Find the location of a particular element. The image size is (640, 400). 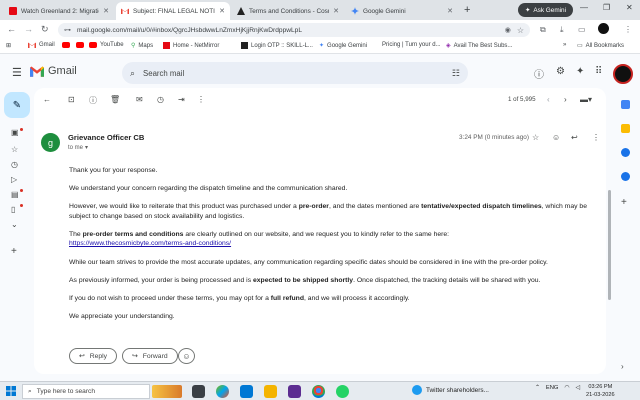

label-icon: ▯ is located at coordinates (13, 209).